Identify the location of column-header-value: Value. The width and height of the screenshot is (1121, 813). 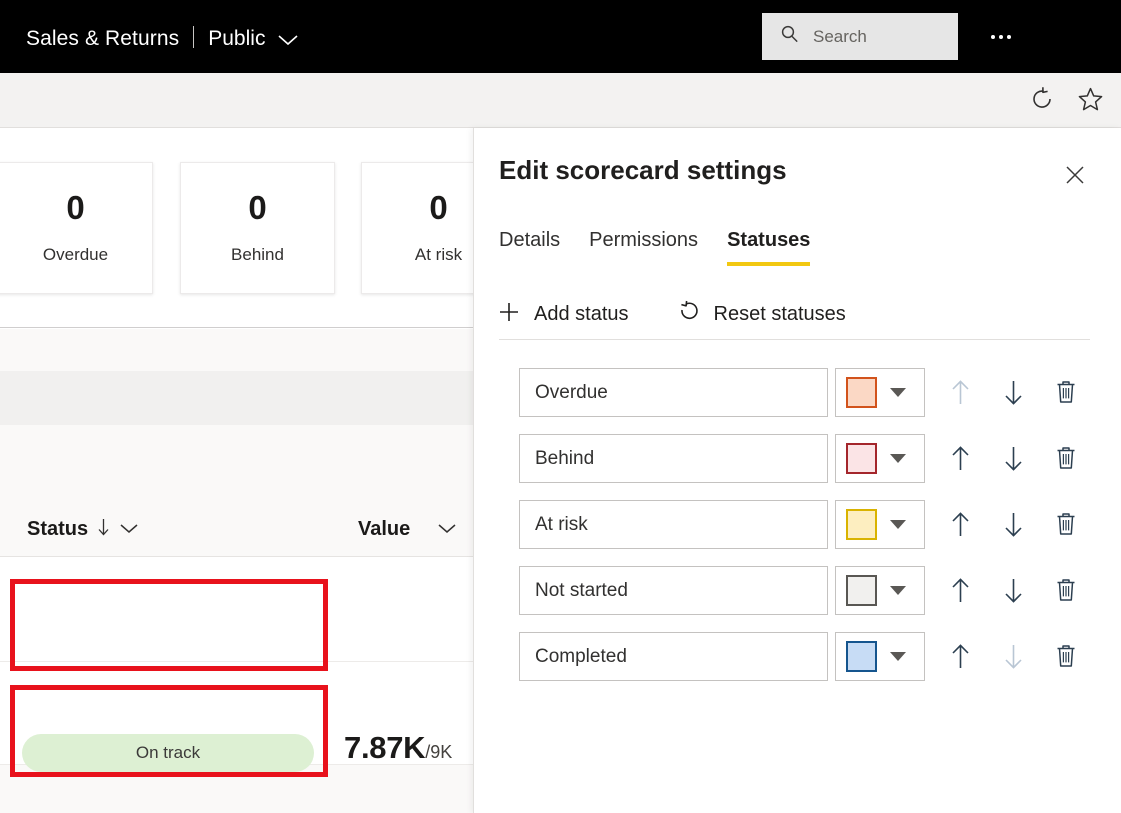
(407, 529).